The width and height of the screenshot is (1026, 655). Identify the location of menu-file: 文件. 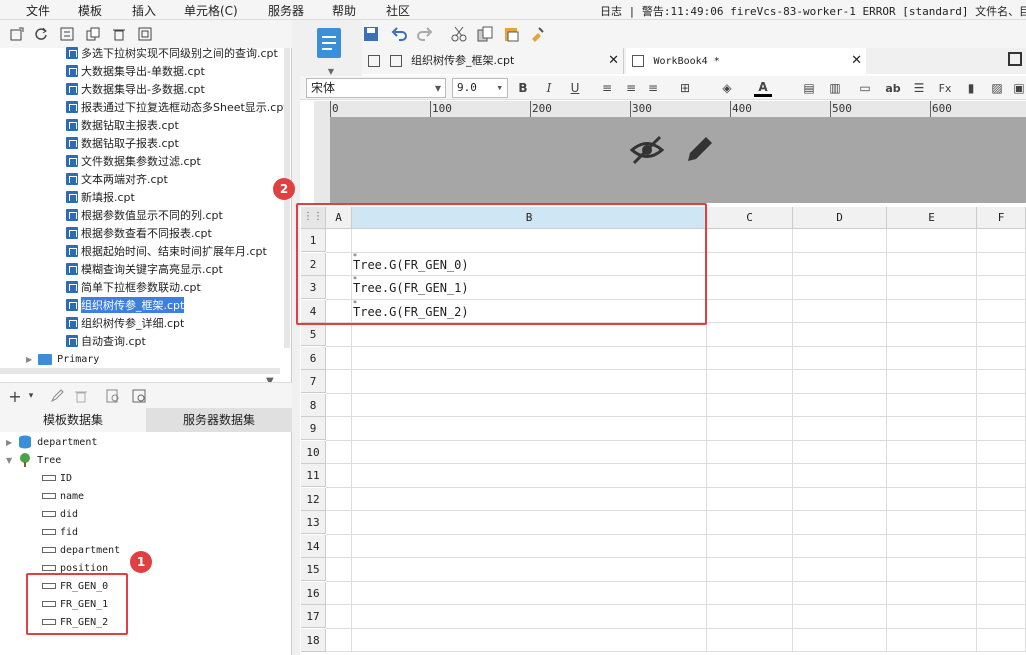
(38, 10).